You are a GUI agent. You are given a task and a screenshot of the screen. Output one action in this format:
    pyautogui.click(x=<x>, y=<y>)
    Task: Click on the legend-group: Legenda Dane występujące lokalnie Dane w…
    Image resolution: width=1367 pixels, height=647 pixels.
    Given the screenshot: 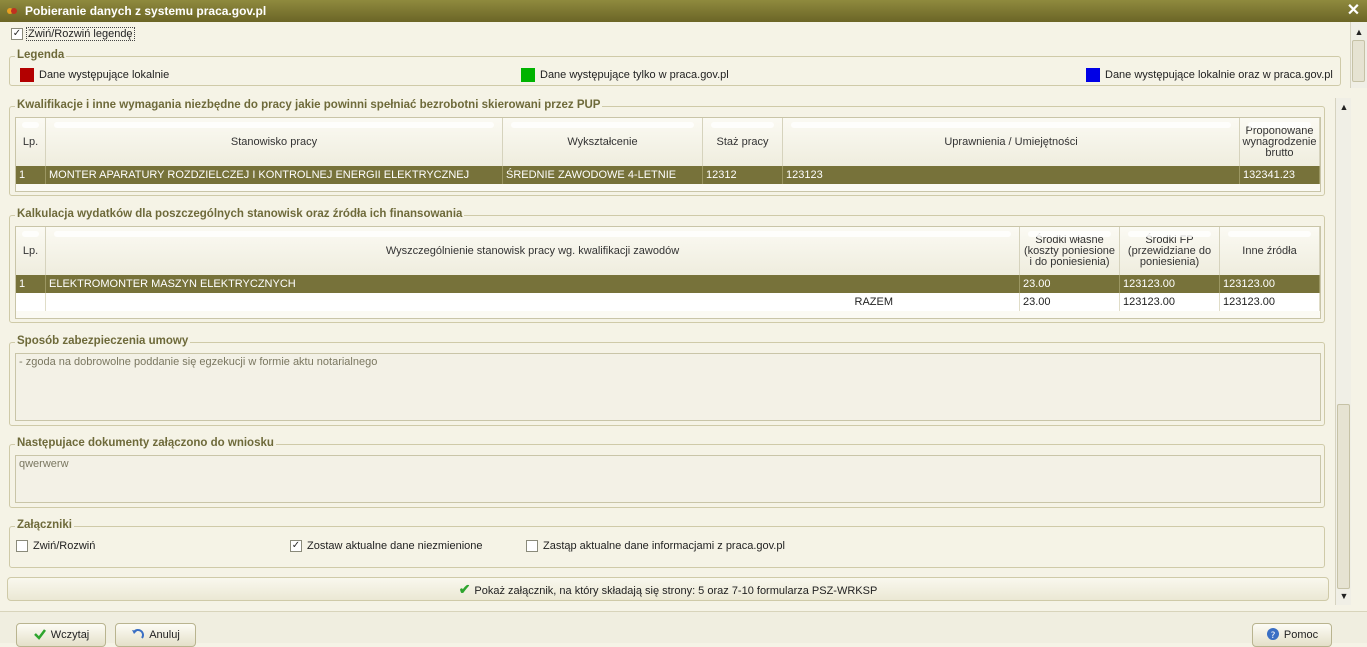 What is the action you would take?
    pyautogui.click(x=675, y=67)
    